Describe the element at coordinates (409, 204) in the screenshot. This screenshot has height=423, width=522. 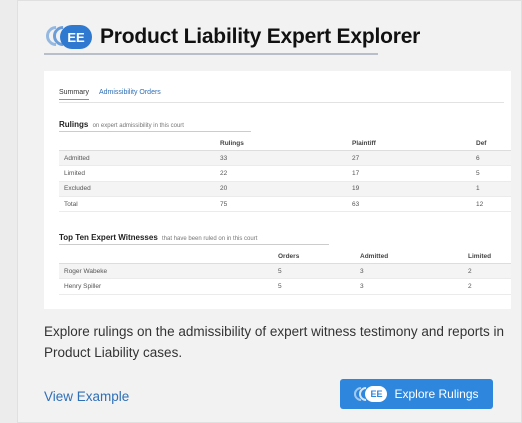
I see `table-cell: 63` at that location.